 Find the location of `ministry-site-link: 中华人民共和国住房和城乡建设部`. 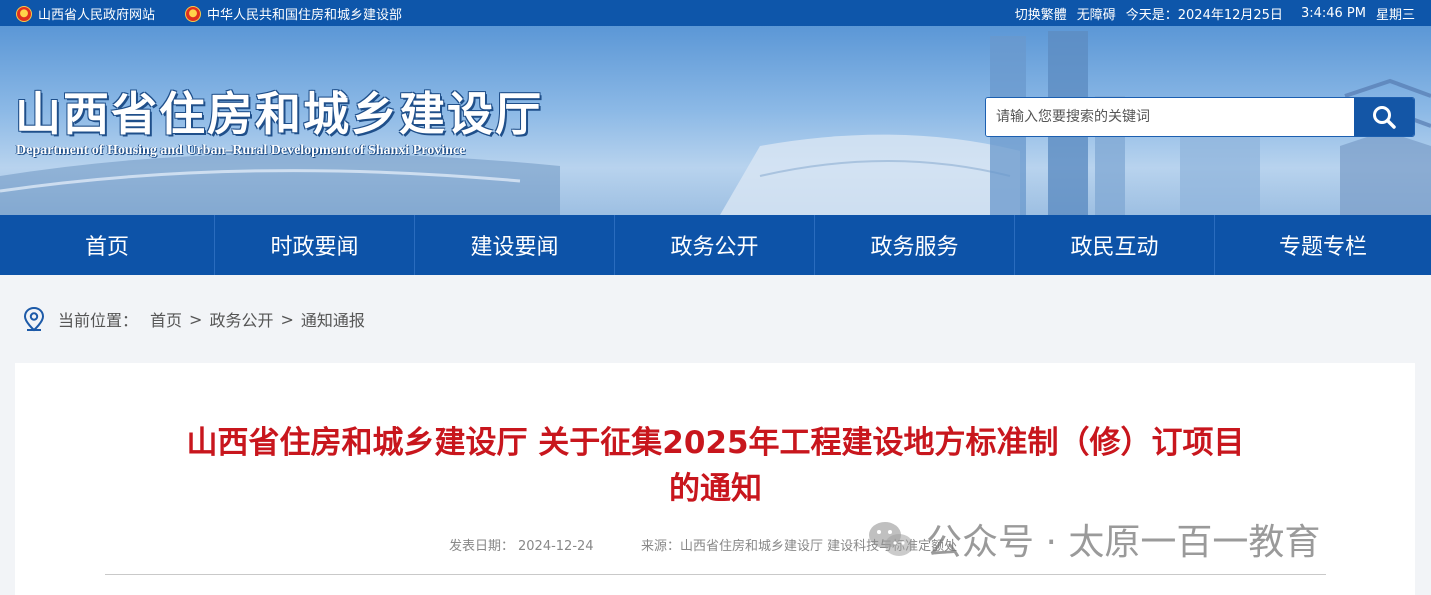

ministry-site-link: 中华人民共和国住房和城乡建设部 is located at coordinates (293, 13).